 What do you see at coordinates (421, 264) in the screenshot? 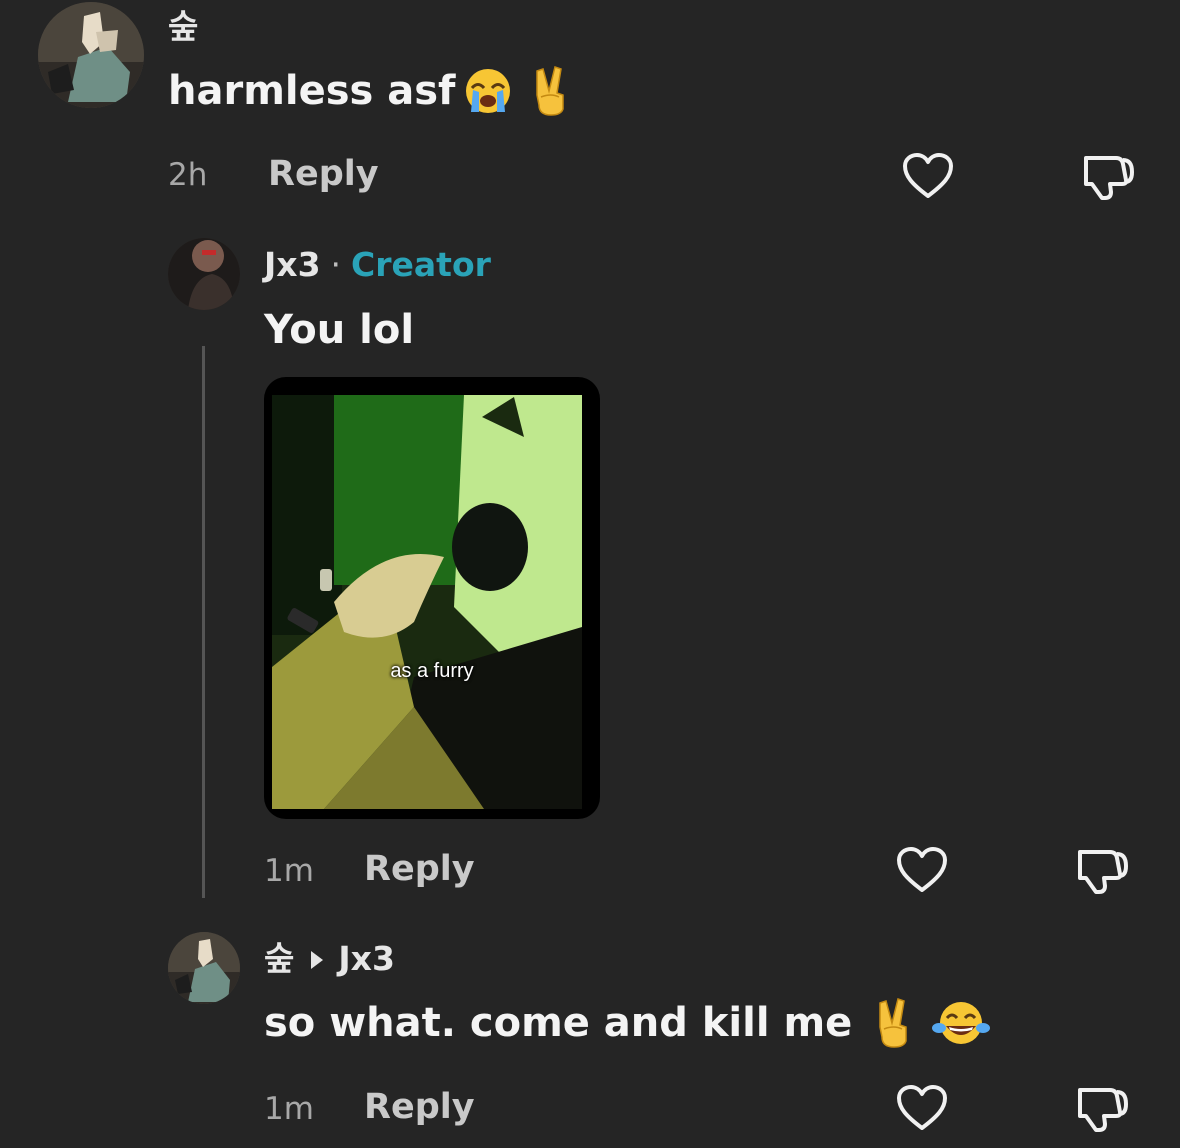
I see `creator-badge: Creator` at bounding box center [421, 264].